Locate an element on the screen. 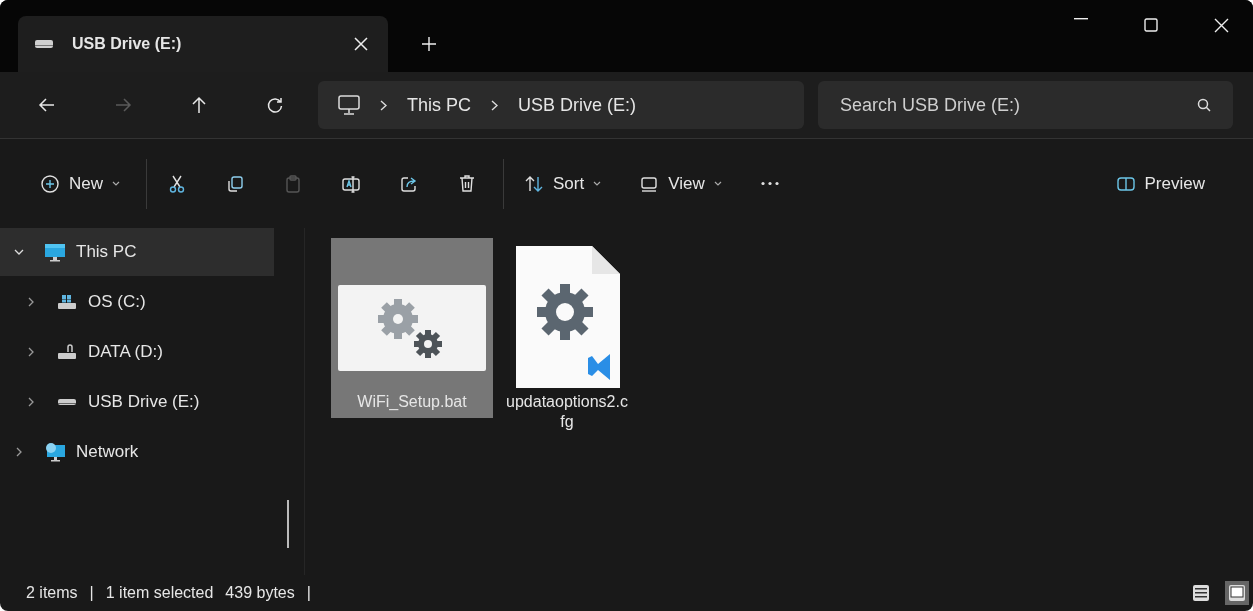 Image resolution: width=1253 pixels, height=611 pixels. large-icons-view-button is located at coordinates (1237, 593).